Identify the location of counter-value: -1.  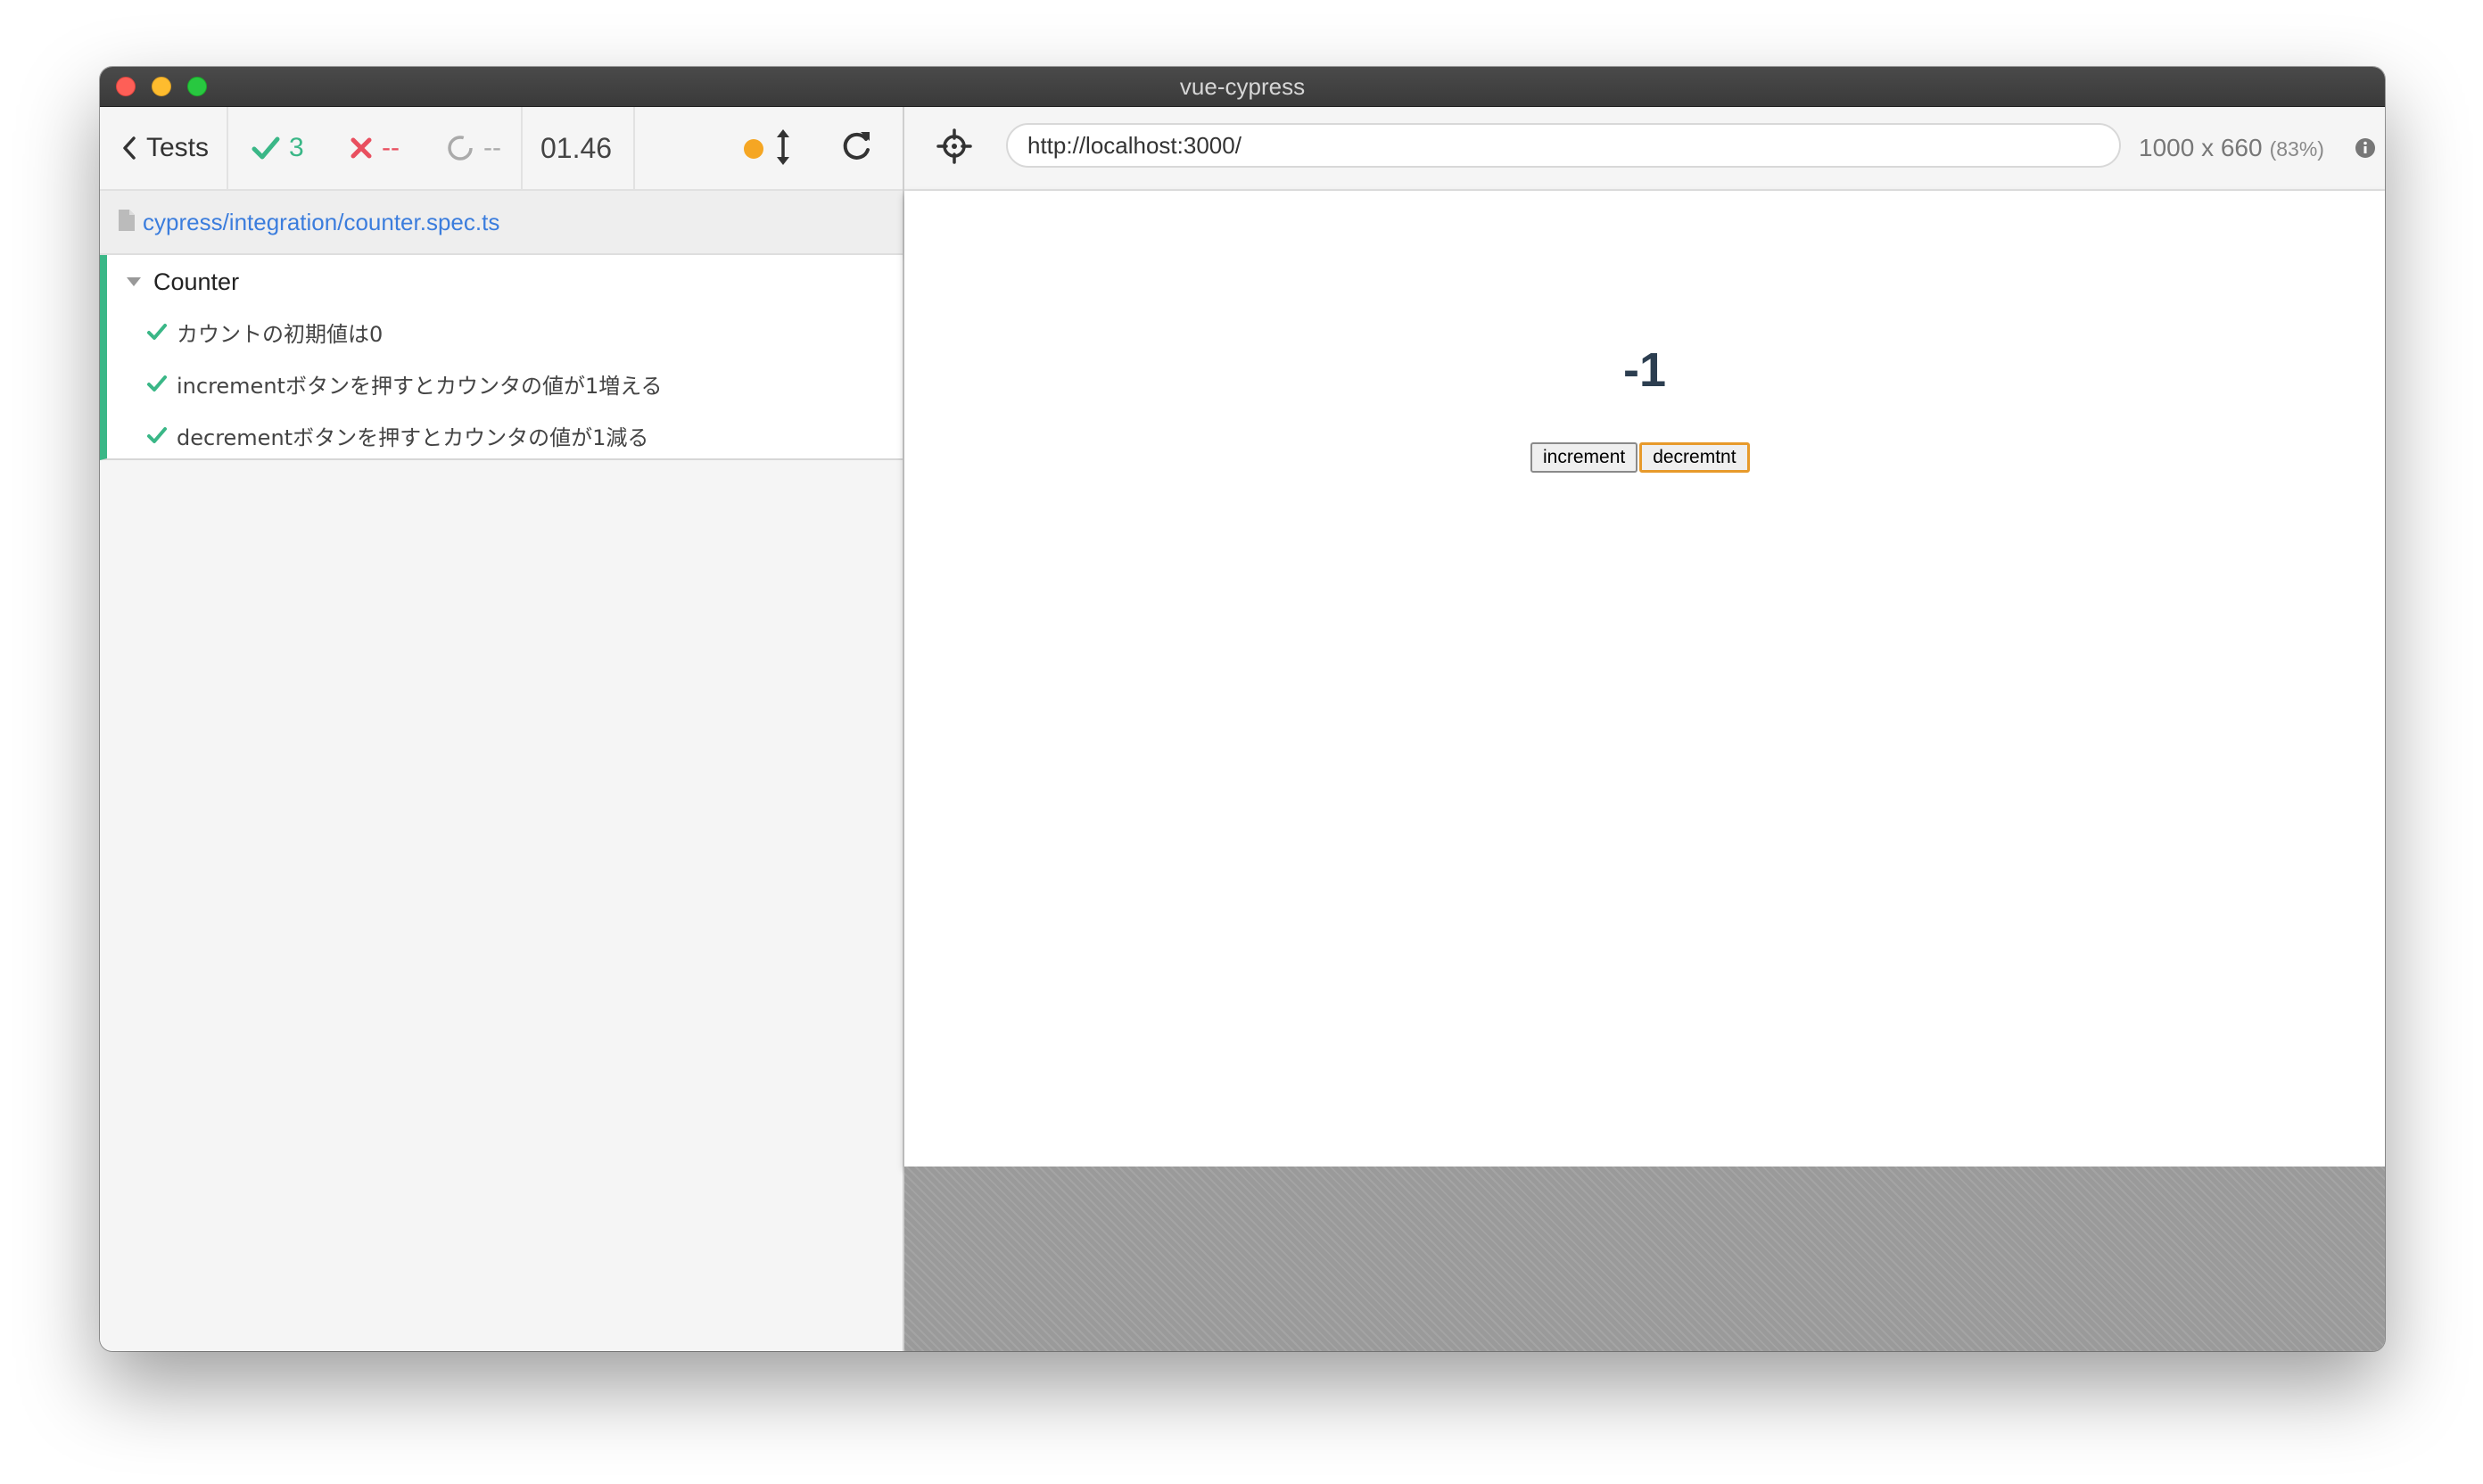
(1644, 370).